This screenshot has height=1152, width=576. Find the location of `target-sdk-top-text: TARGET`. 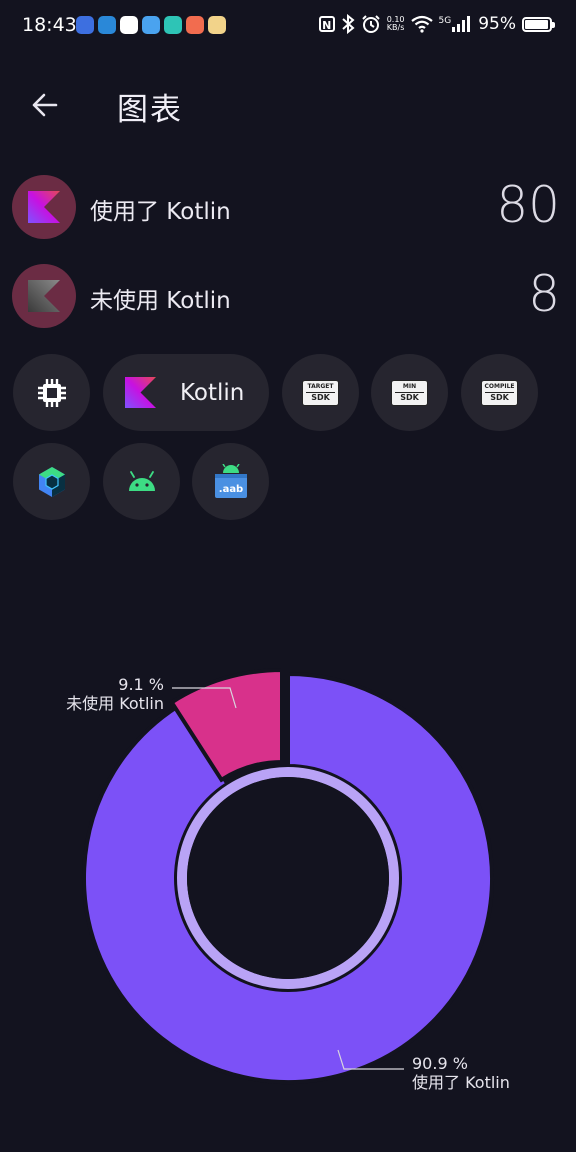

target-sdk-top-text: TARGET is located at coordinates (320, 386).